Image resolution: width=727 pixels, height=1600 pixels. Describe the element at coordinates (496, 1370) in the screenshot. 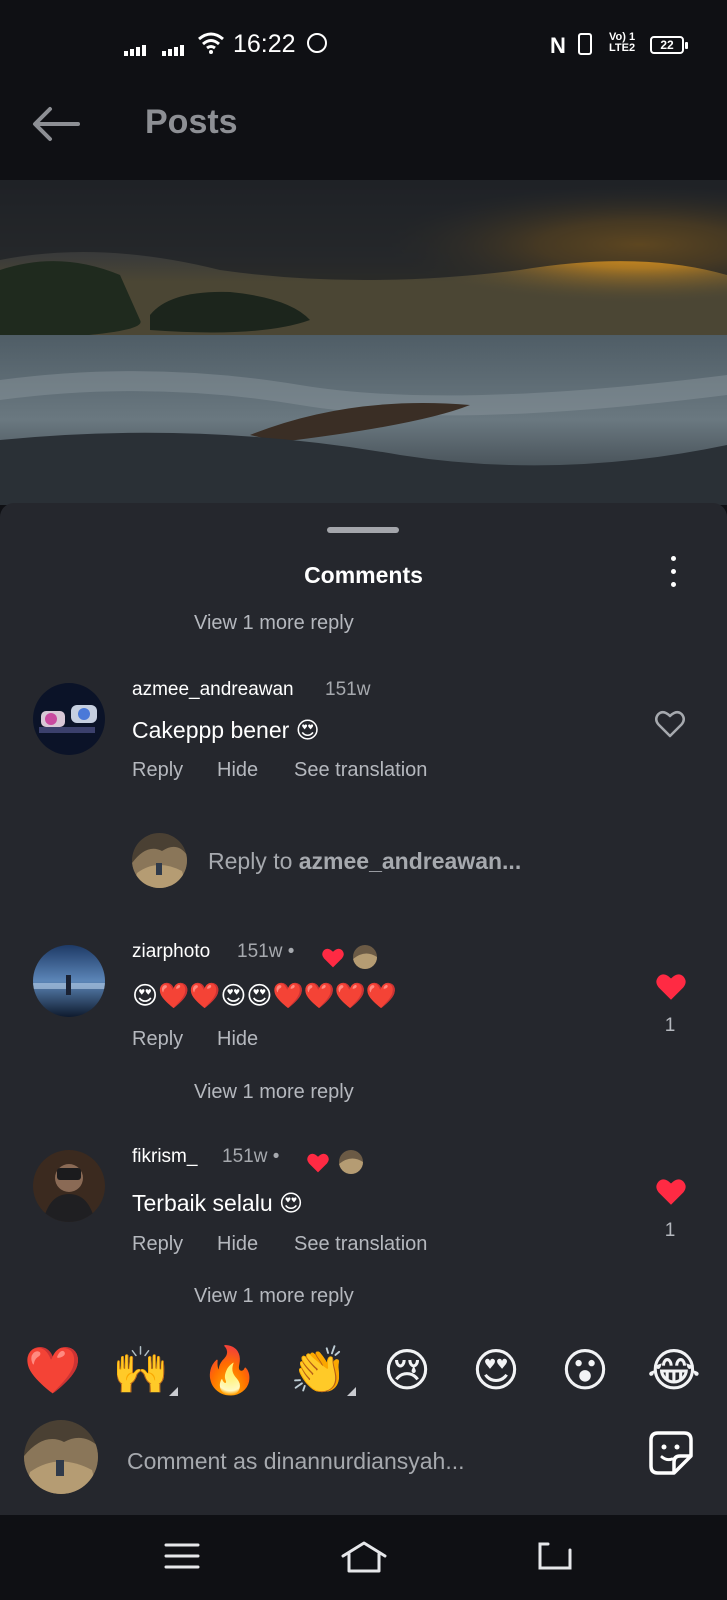

I see `emoji-heart-eyes-button: 😍` at that location.